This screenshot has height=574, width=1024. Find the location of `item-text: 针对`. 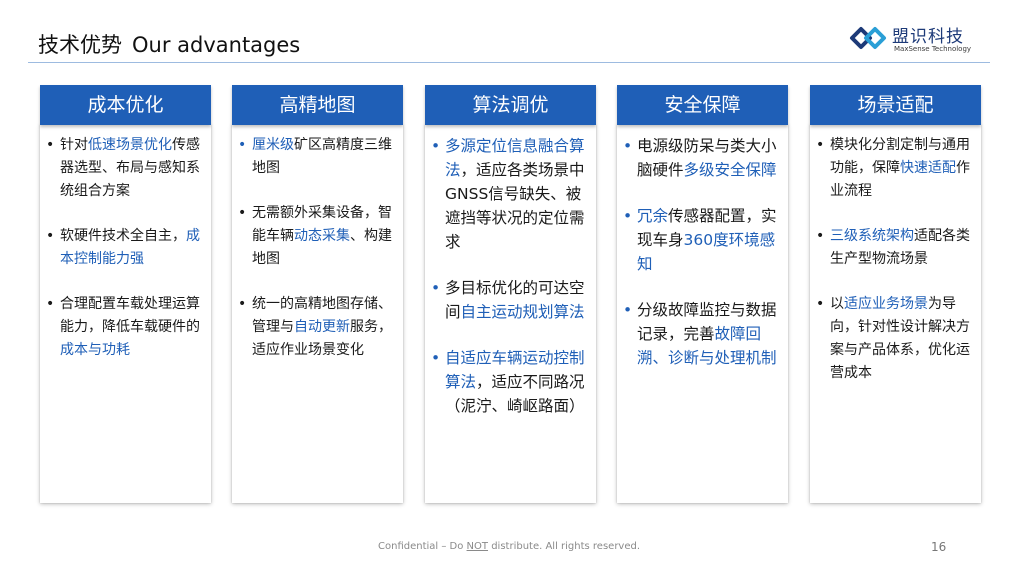

item-text: 针对 is located at coordinates (74, 145).